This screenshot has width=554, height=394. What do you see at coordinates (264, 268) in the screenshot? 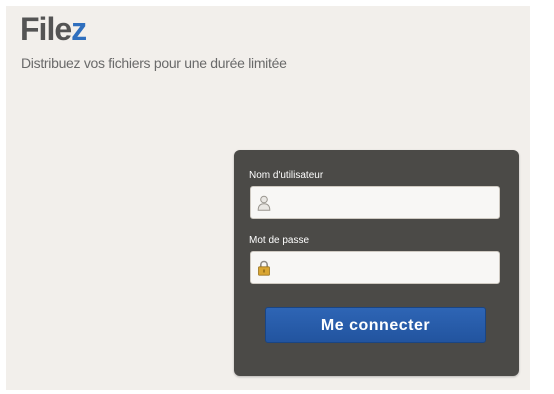
I see `lock-icon` at bounding box center [264, 268].